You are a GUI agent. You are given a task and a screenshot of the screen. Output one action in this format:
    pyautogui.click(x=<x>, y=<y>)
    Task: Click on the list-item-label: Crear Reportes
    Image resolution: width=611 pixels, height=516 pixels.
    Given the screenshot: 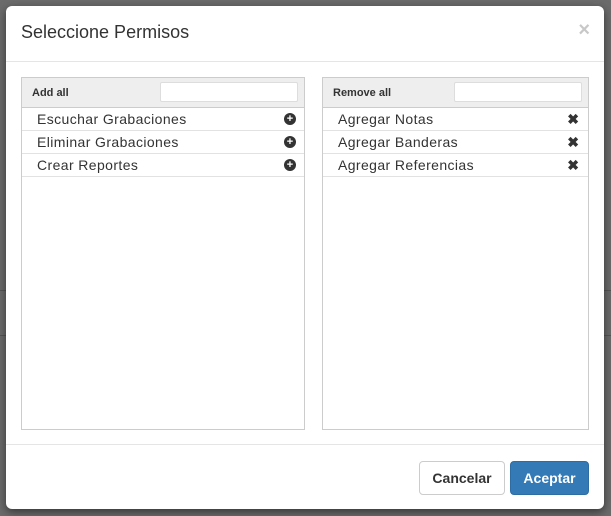 What is the action you would take?
    pyautogui.click(x=88, y=165)
    